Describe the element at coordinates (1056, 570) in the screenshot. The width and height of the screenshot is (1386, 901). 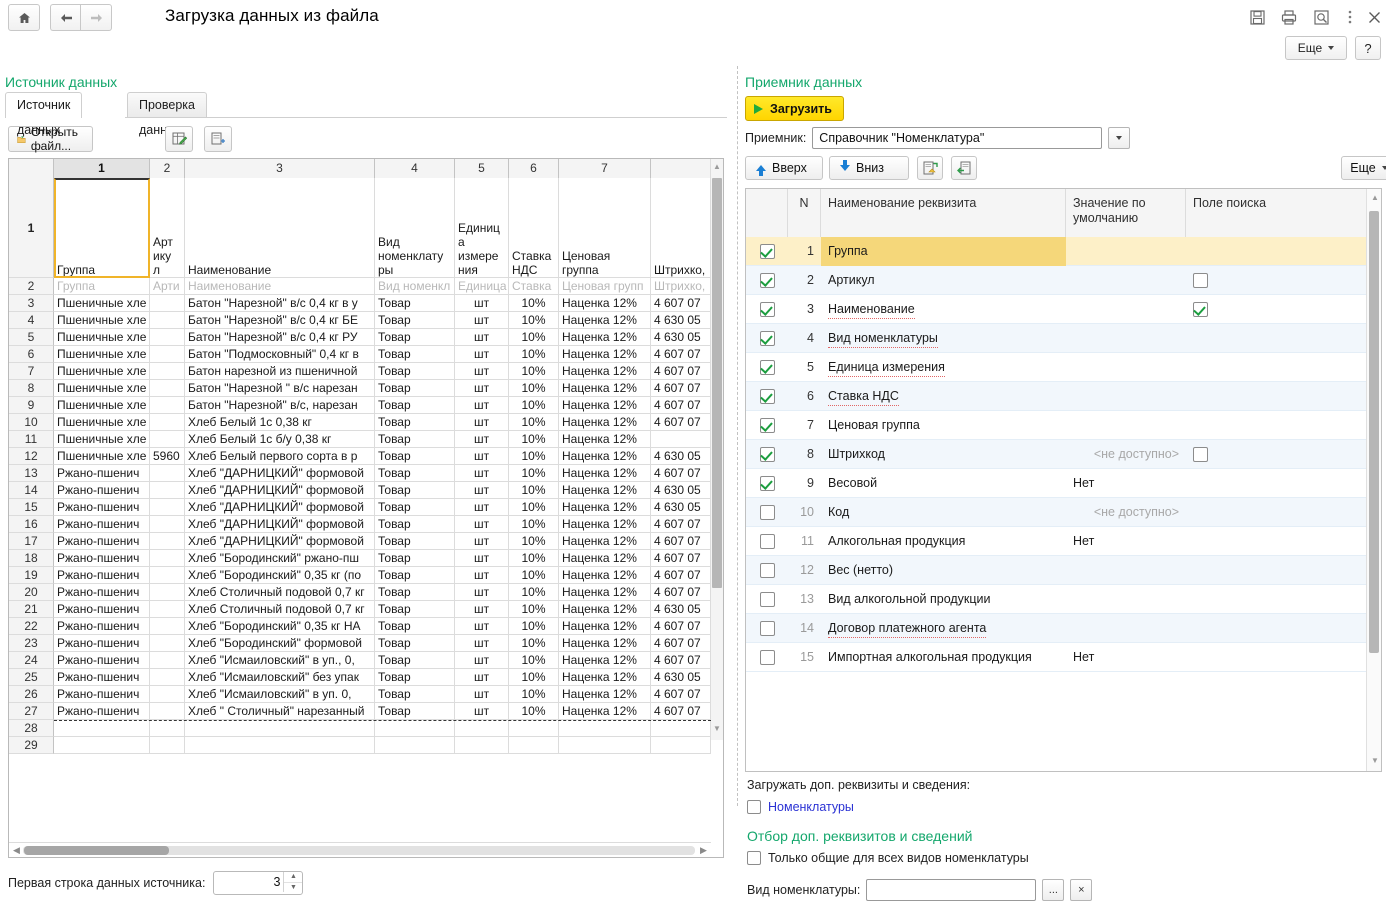
I see `table-row: 12 Вес (нетто)` at that location.